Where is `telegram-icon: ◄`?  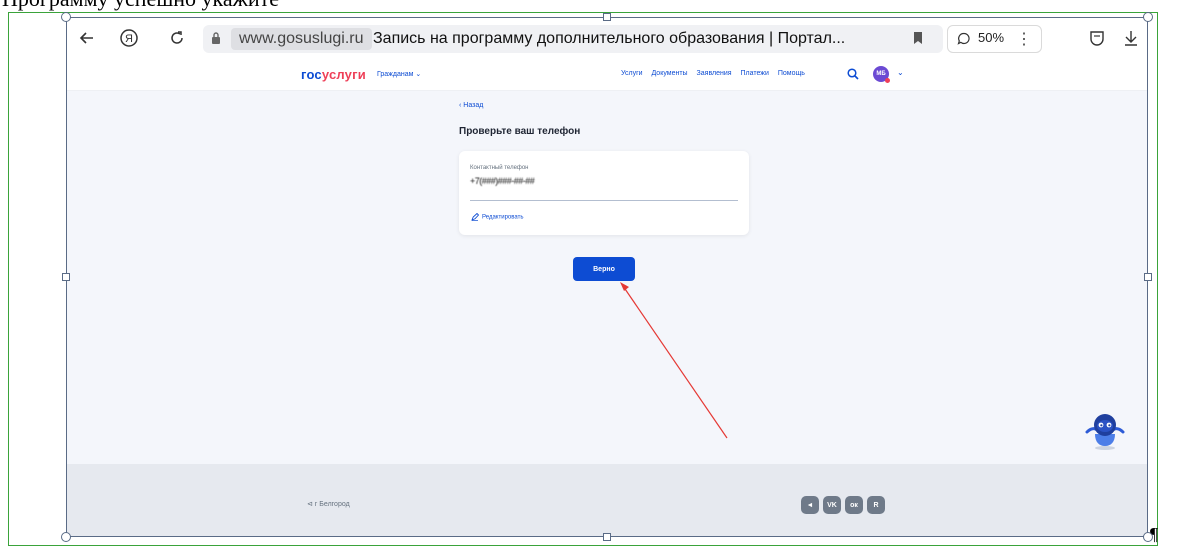
telegram-icon: ◄ is located at coordinates (810, 505).